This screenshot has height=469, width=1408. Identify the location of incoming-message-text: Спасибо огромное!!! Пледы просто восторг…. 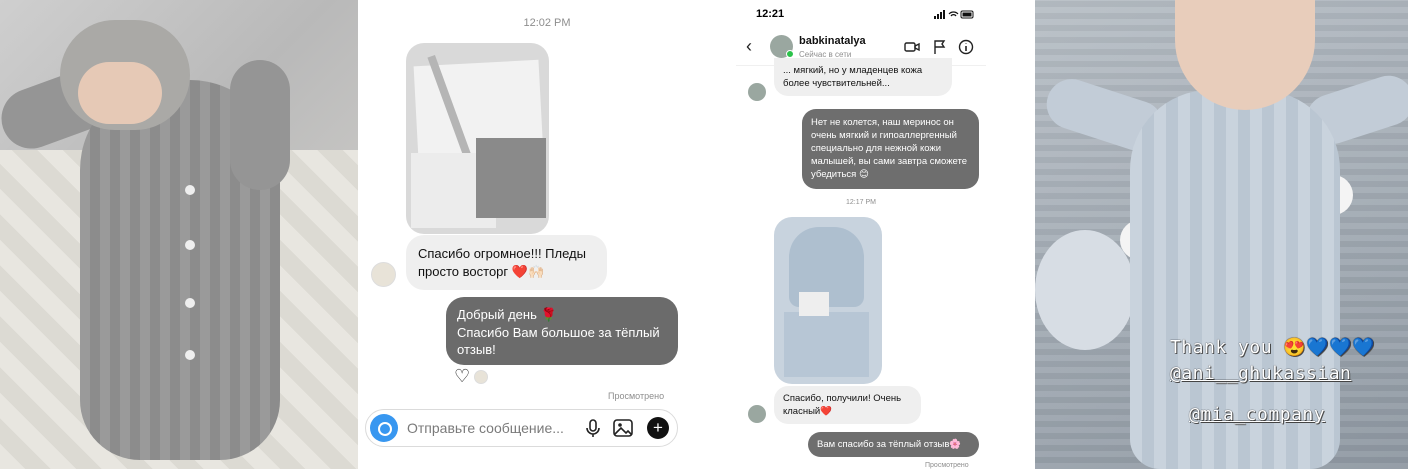
(502, 262).